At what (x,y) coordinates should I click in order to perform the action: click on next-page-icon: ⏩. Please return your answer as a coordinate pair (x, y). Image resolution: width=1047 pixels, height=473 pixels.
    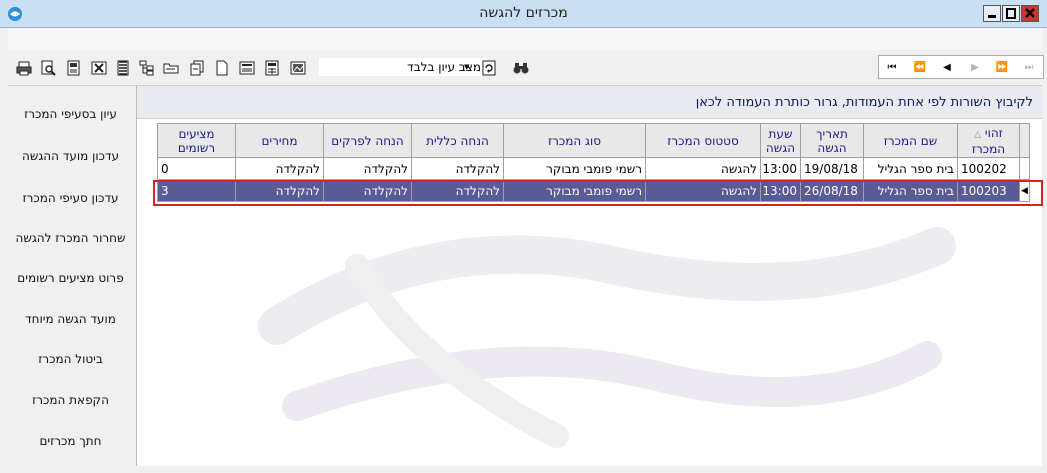
    Looking at the image, I should click on (1002, 67).